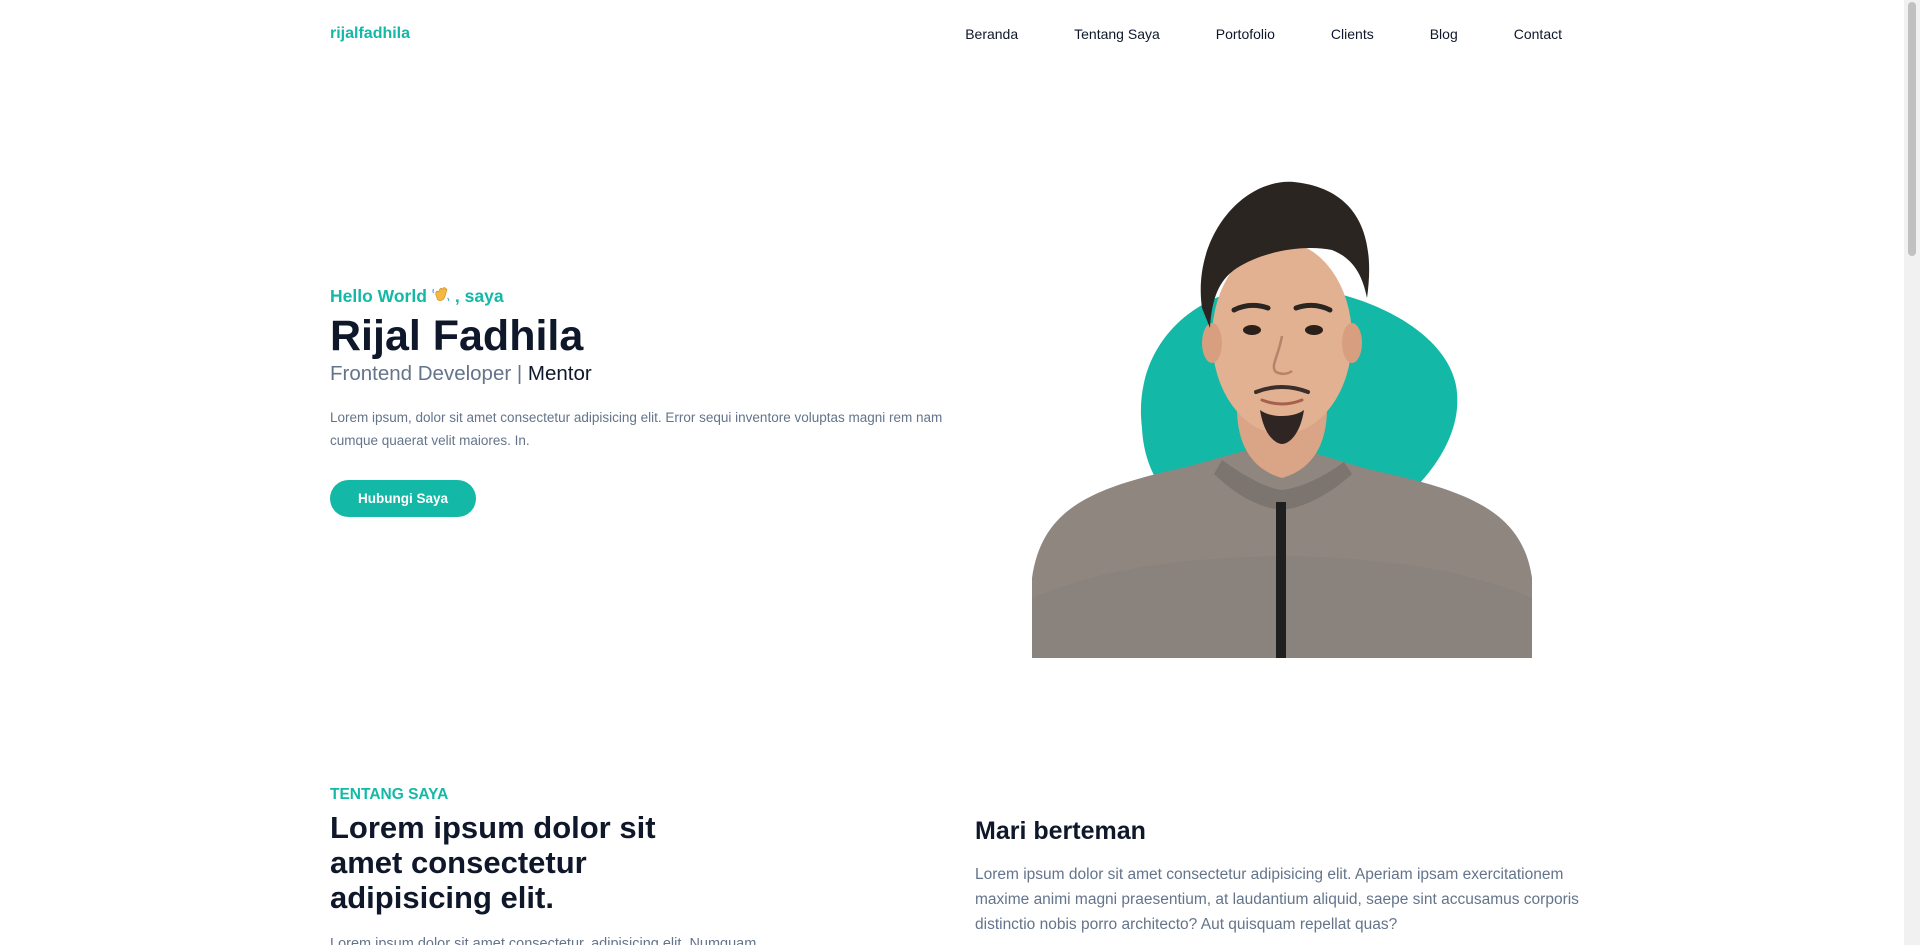  What do you see at coordinates (421, 374) in the screenshot?
I see `role-title: Frontend Developer` at bounding box center [421, 374].